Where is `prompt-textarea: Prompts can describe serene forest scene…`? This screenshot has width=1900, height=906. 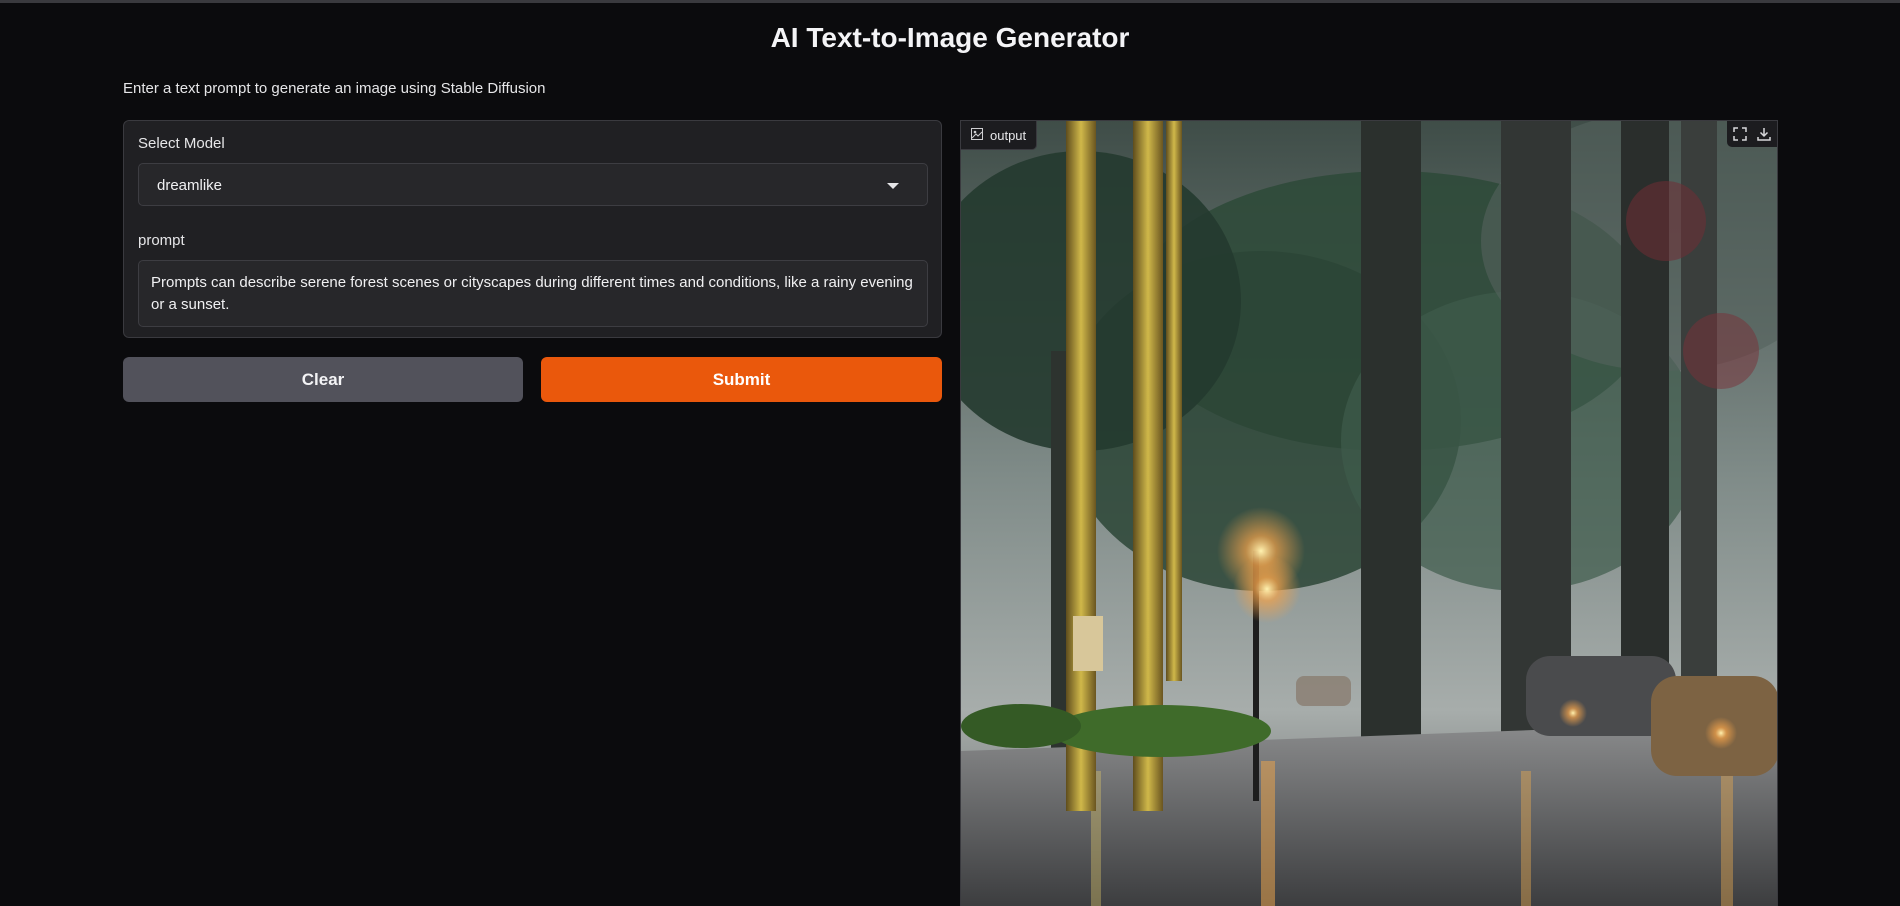
prompt-textarea: Prompts can describe serene forest scene… is located at coordinates (533, 293).